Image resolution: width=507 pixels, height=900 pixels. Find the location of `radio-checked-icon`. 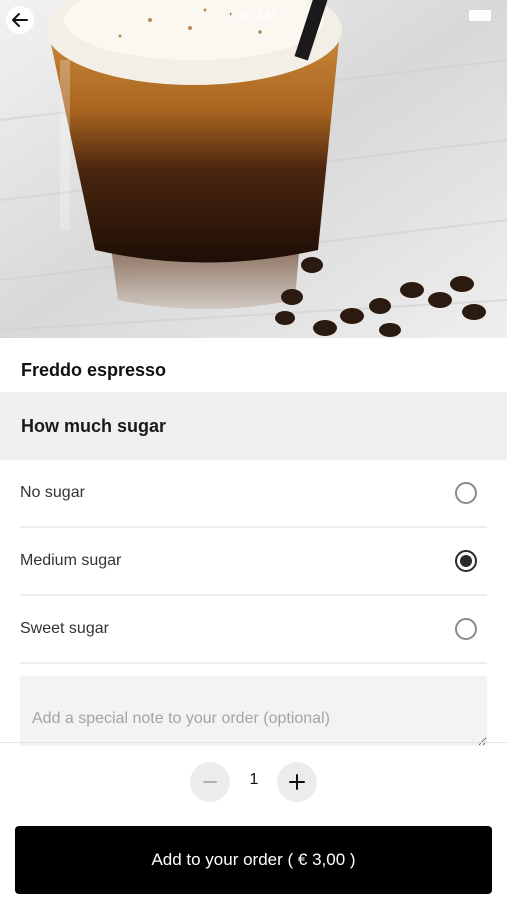

radio-checked-icon is located at coordinates (466, 561).